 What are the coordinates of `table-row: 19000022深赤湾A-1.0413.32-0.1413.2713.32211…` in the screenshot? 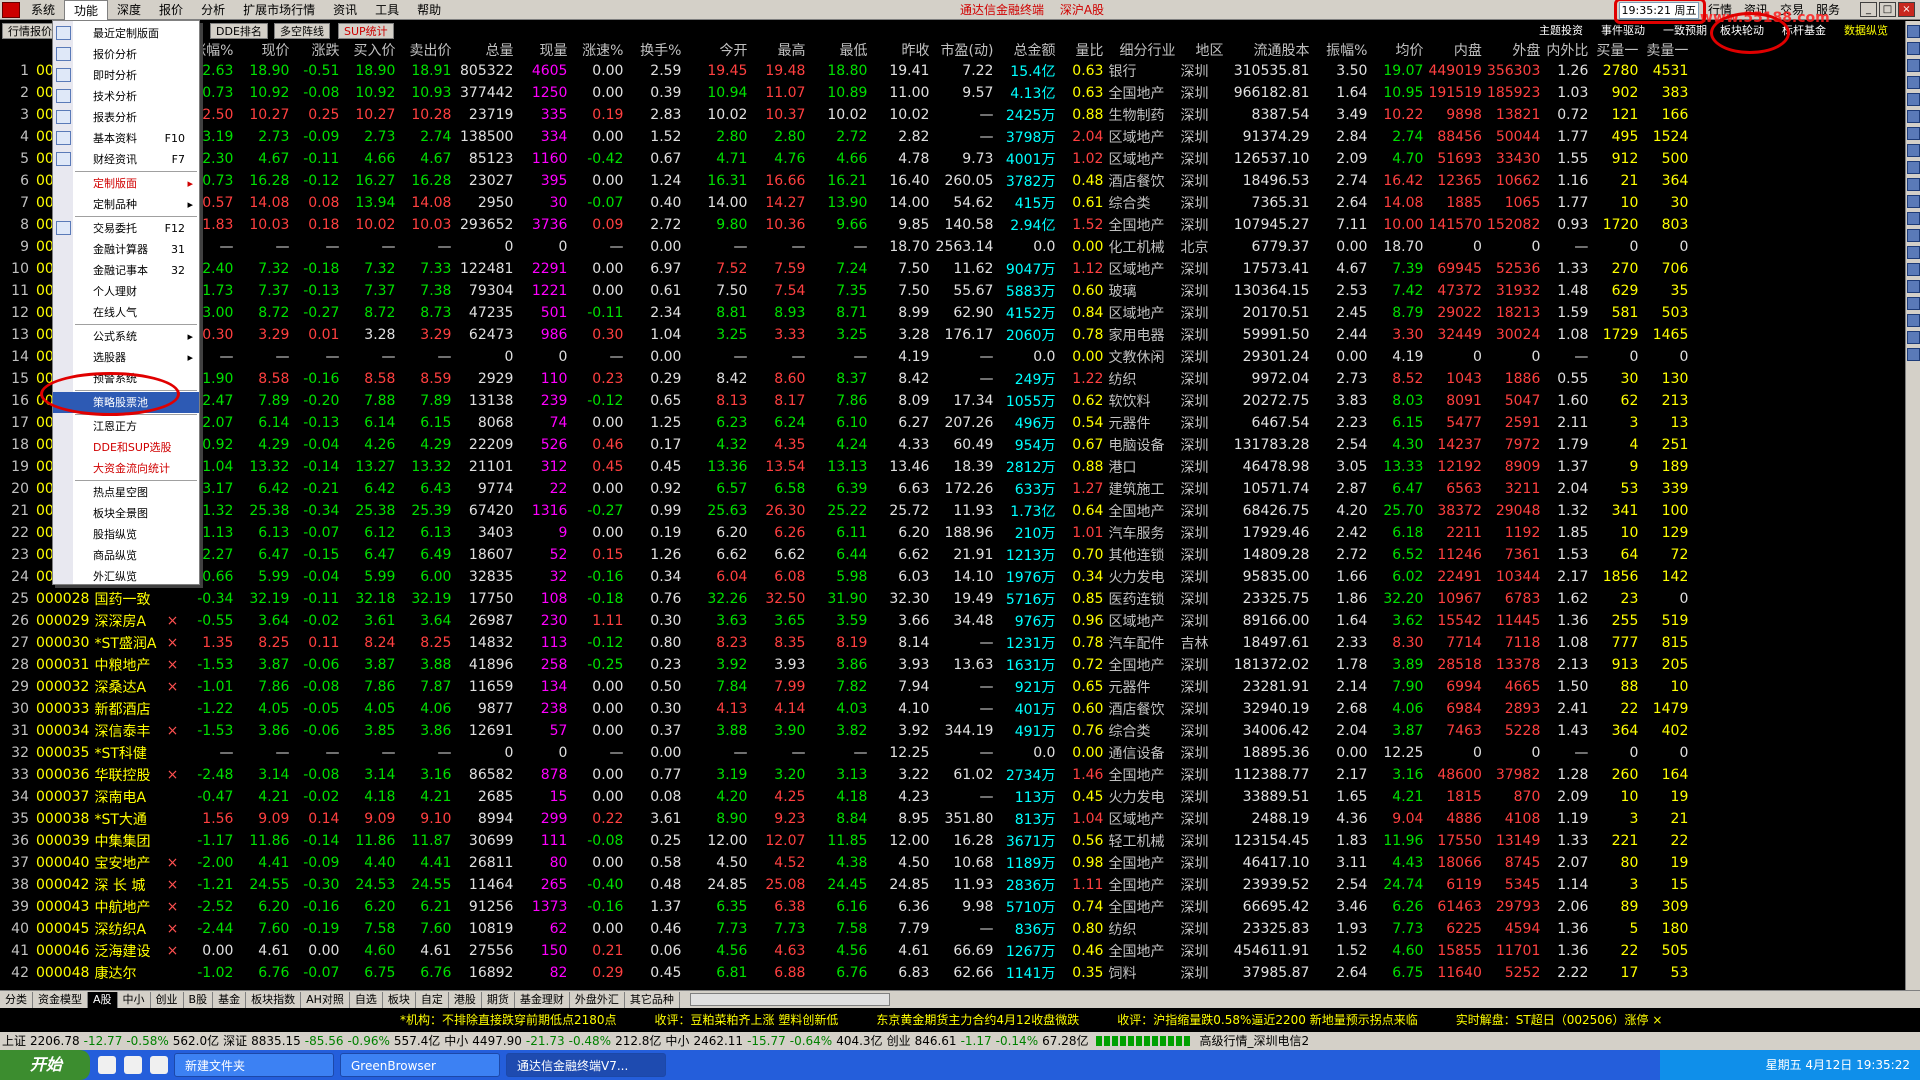 It's located at (846, 467).